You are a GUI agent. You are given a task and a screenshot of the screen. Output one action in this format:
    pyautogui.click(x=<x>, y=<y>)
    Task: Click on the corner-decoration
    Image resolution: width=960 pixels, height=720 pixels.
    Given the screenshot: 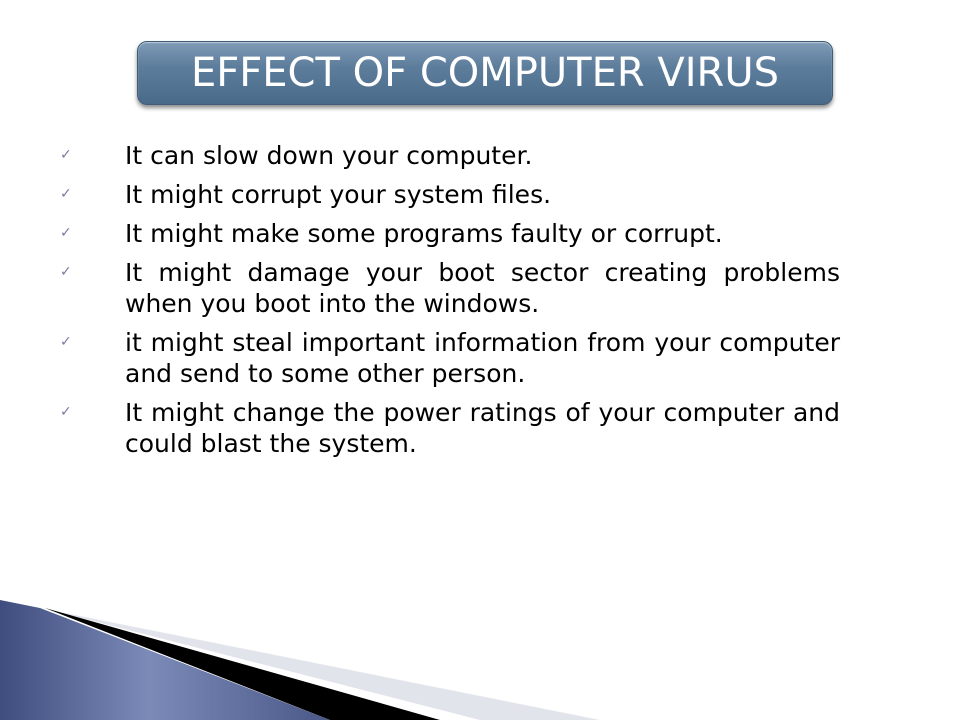 What is the action you would take?
    pyautogui.click(x=300, y=660)
    